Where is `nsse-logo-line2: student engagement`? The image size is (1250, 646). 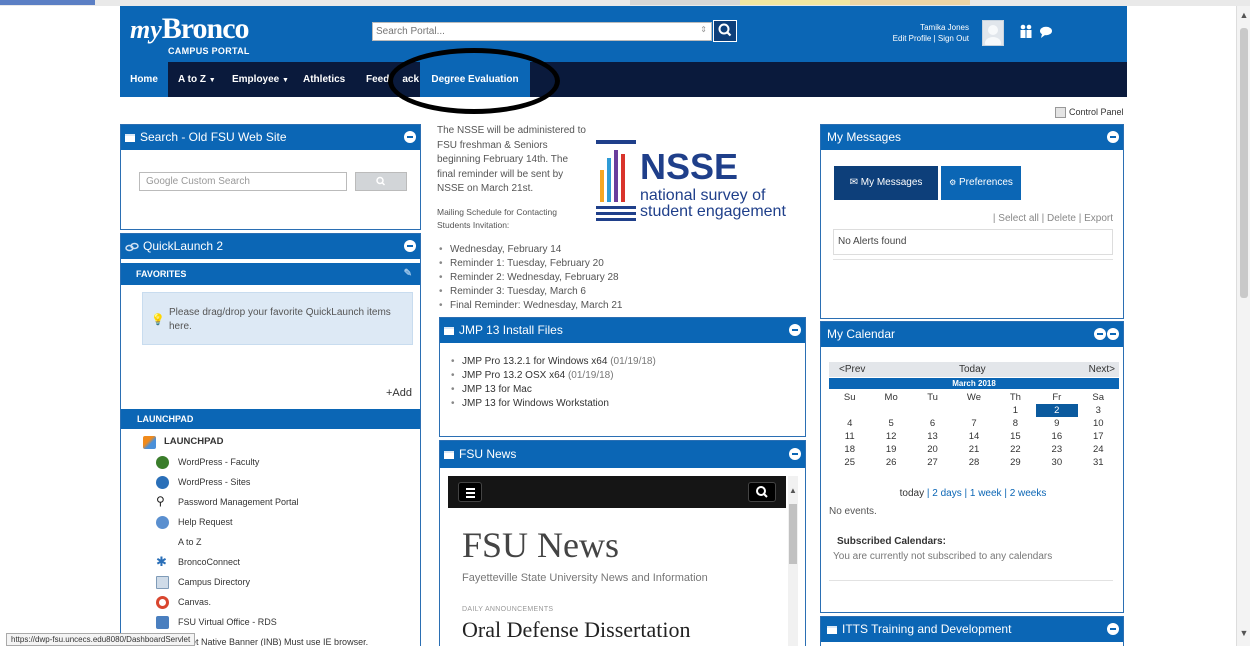 nsse-logo-line2: student engagement is located at coordinates (713, 211).